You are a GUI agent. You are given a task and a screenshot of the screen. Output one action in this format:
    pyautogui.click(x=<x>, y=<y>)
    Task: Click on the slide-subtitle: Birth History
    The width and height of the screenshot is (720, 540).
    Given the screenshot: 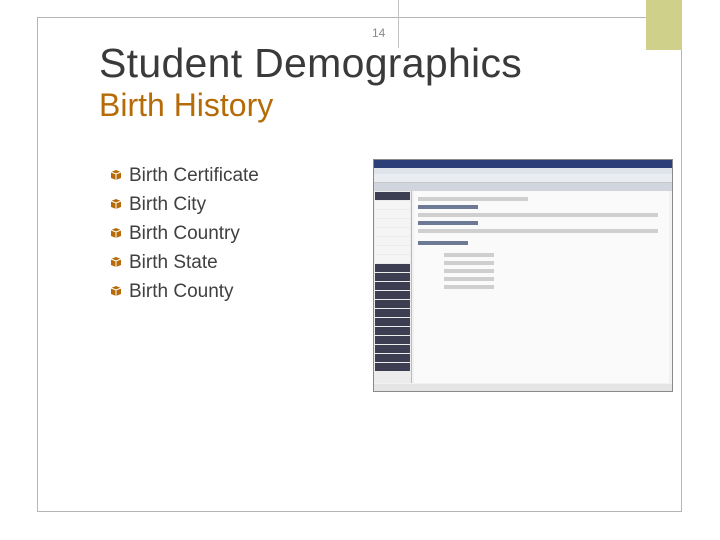 What is the action you would take?
    pyautogui.click(x=186, y=105)
    